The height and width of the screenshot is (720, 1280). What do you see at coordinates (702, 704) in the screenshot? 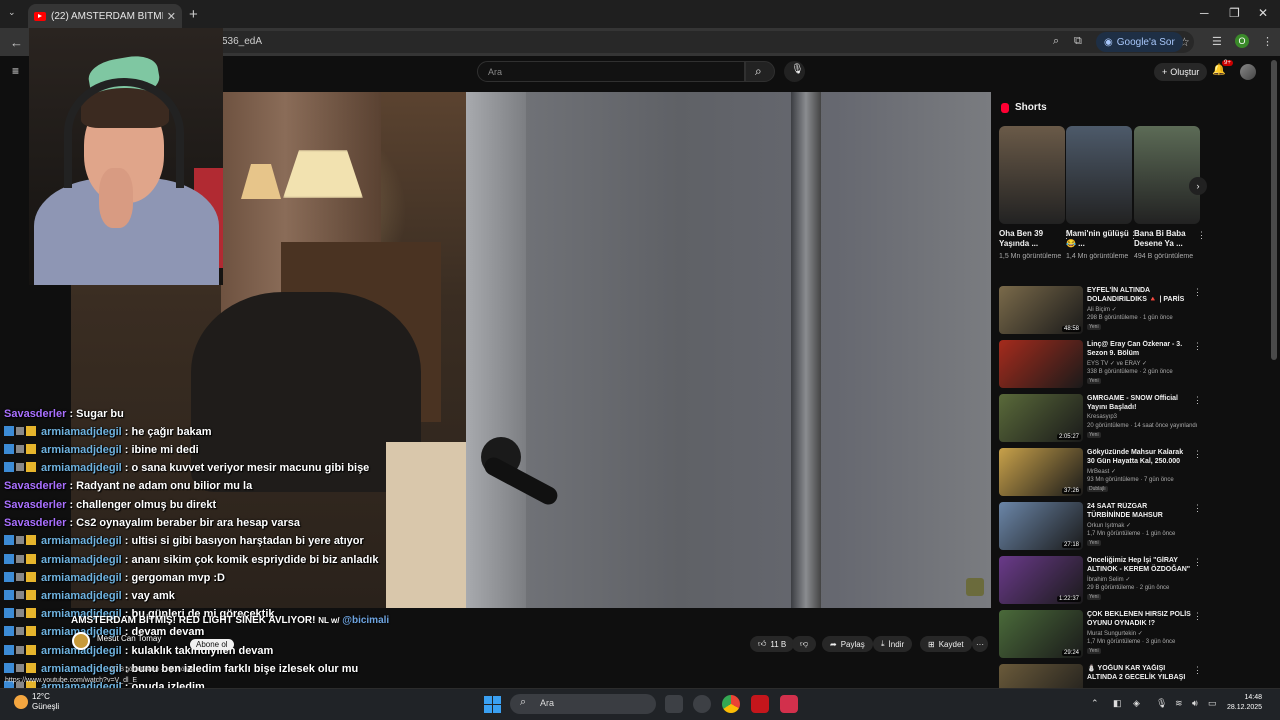
I see `app-icon` at bounding box center [702, 704].